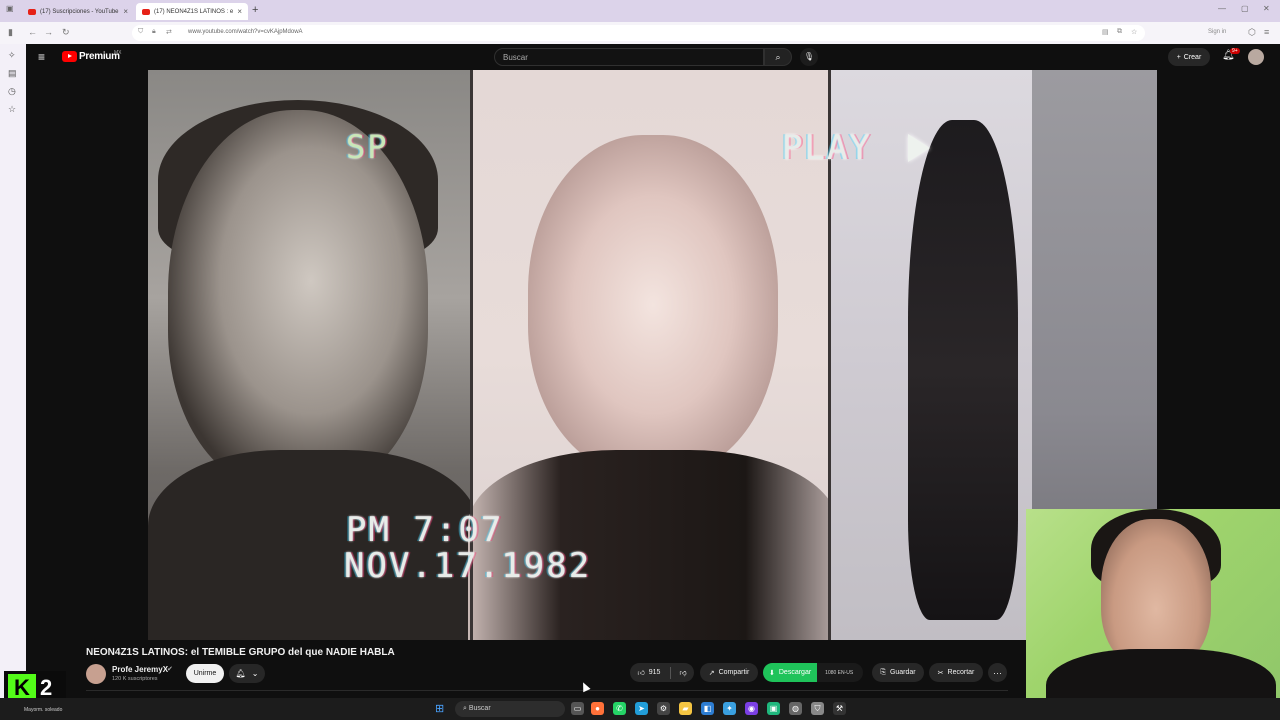 This screenshot has height=720, width=1280. What do you see at coordinates (963, 370) in the screenshot?
I see `armed-figure-silhouette` at bounding box center [963, 370].